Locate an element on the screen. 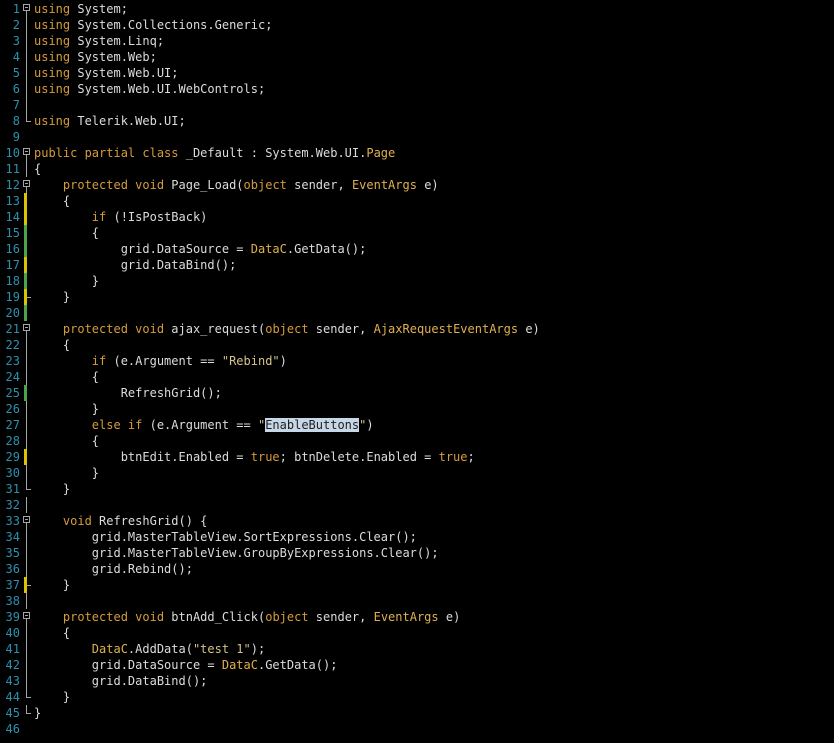 This screenshot has height=743, width=834. code-line: 4 using System.Web; is located at coordinates (417, 57).